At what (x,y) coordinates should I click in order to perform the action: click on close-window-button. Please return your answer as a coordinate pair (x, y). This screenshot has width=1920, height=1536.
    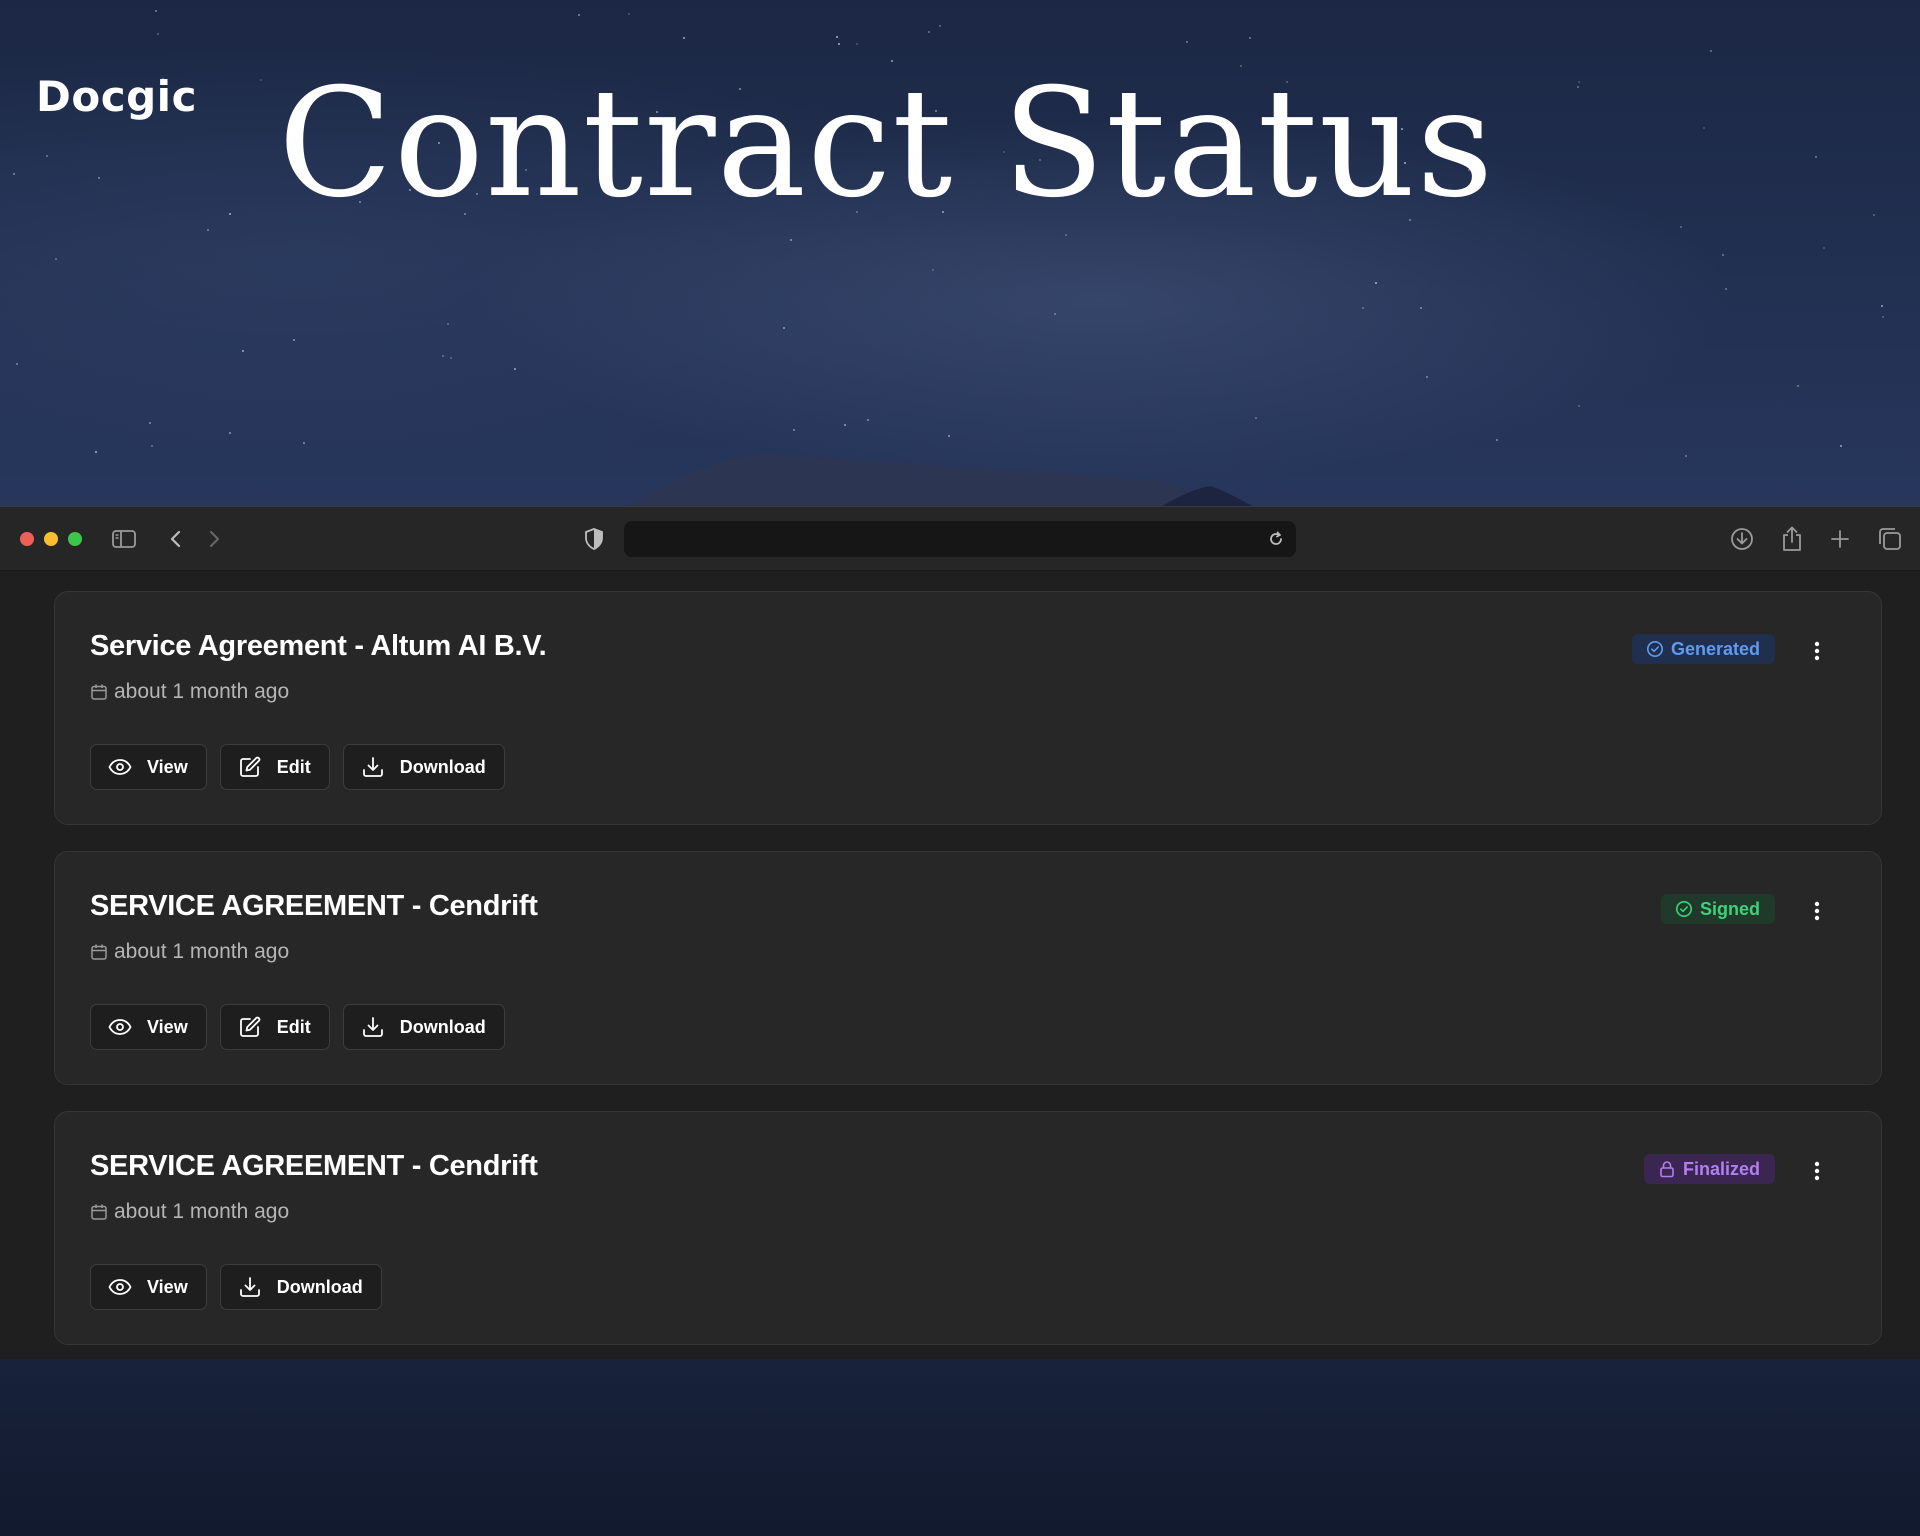
    Looking at the image, I should click on (27, 539).